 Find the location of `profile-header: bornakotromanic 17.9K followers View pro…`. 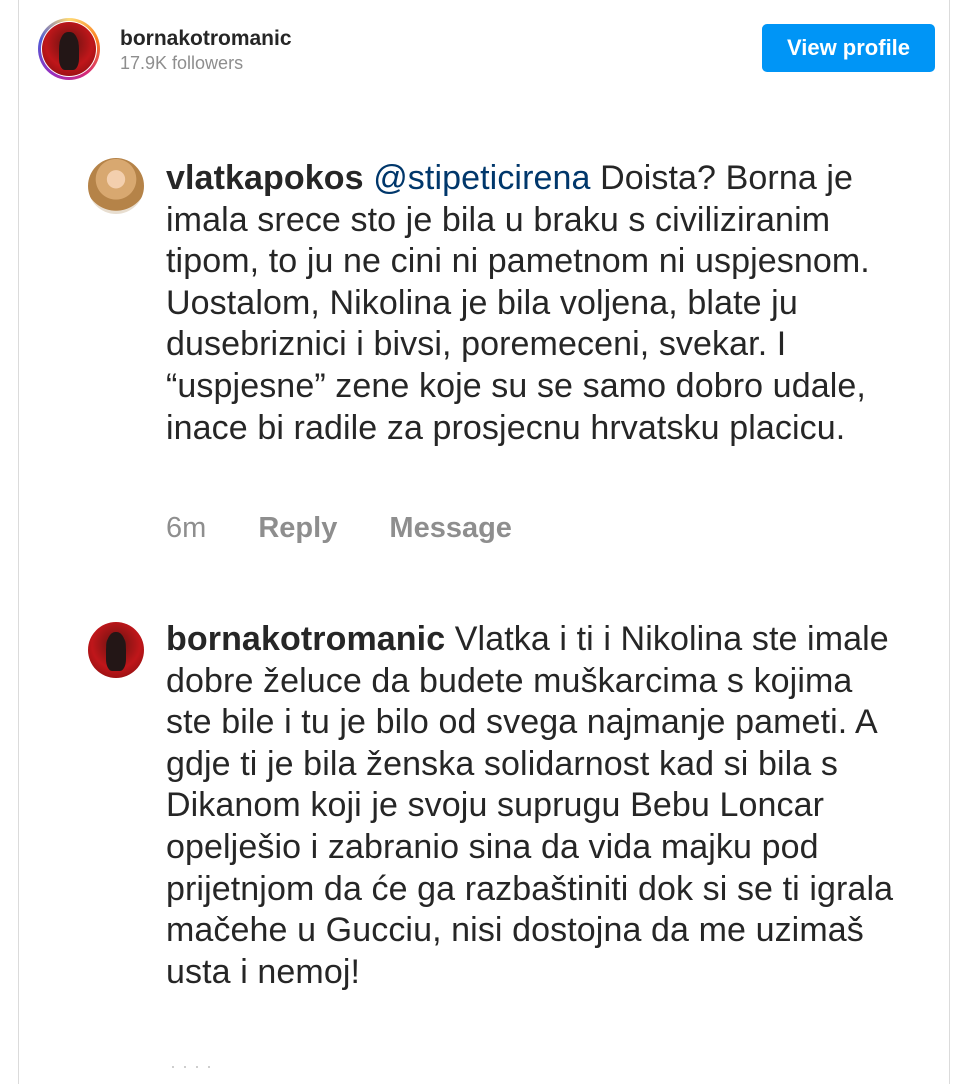

profile-header: bornakotromanic 17.9K followers View pro… is located at coordinates (480, 50).